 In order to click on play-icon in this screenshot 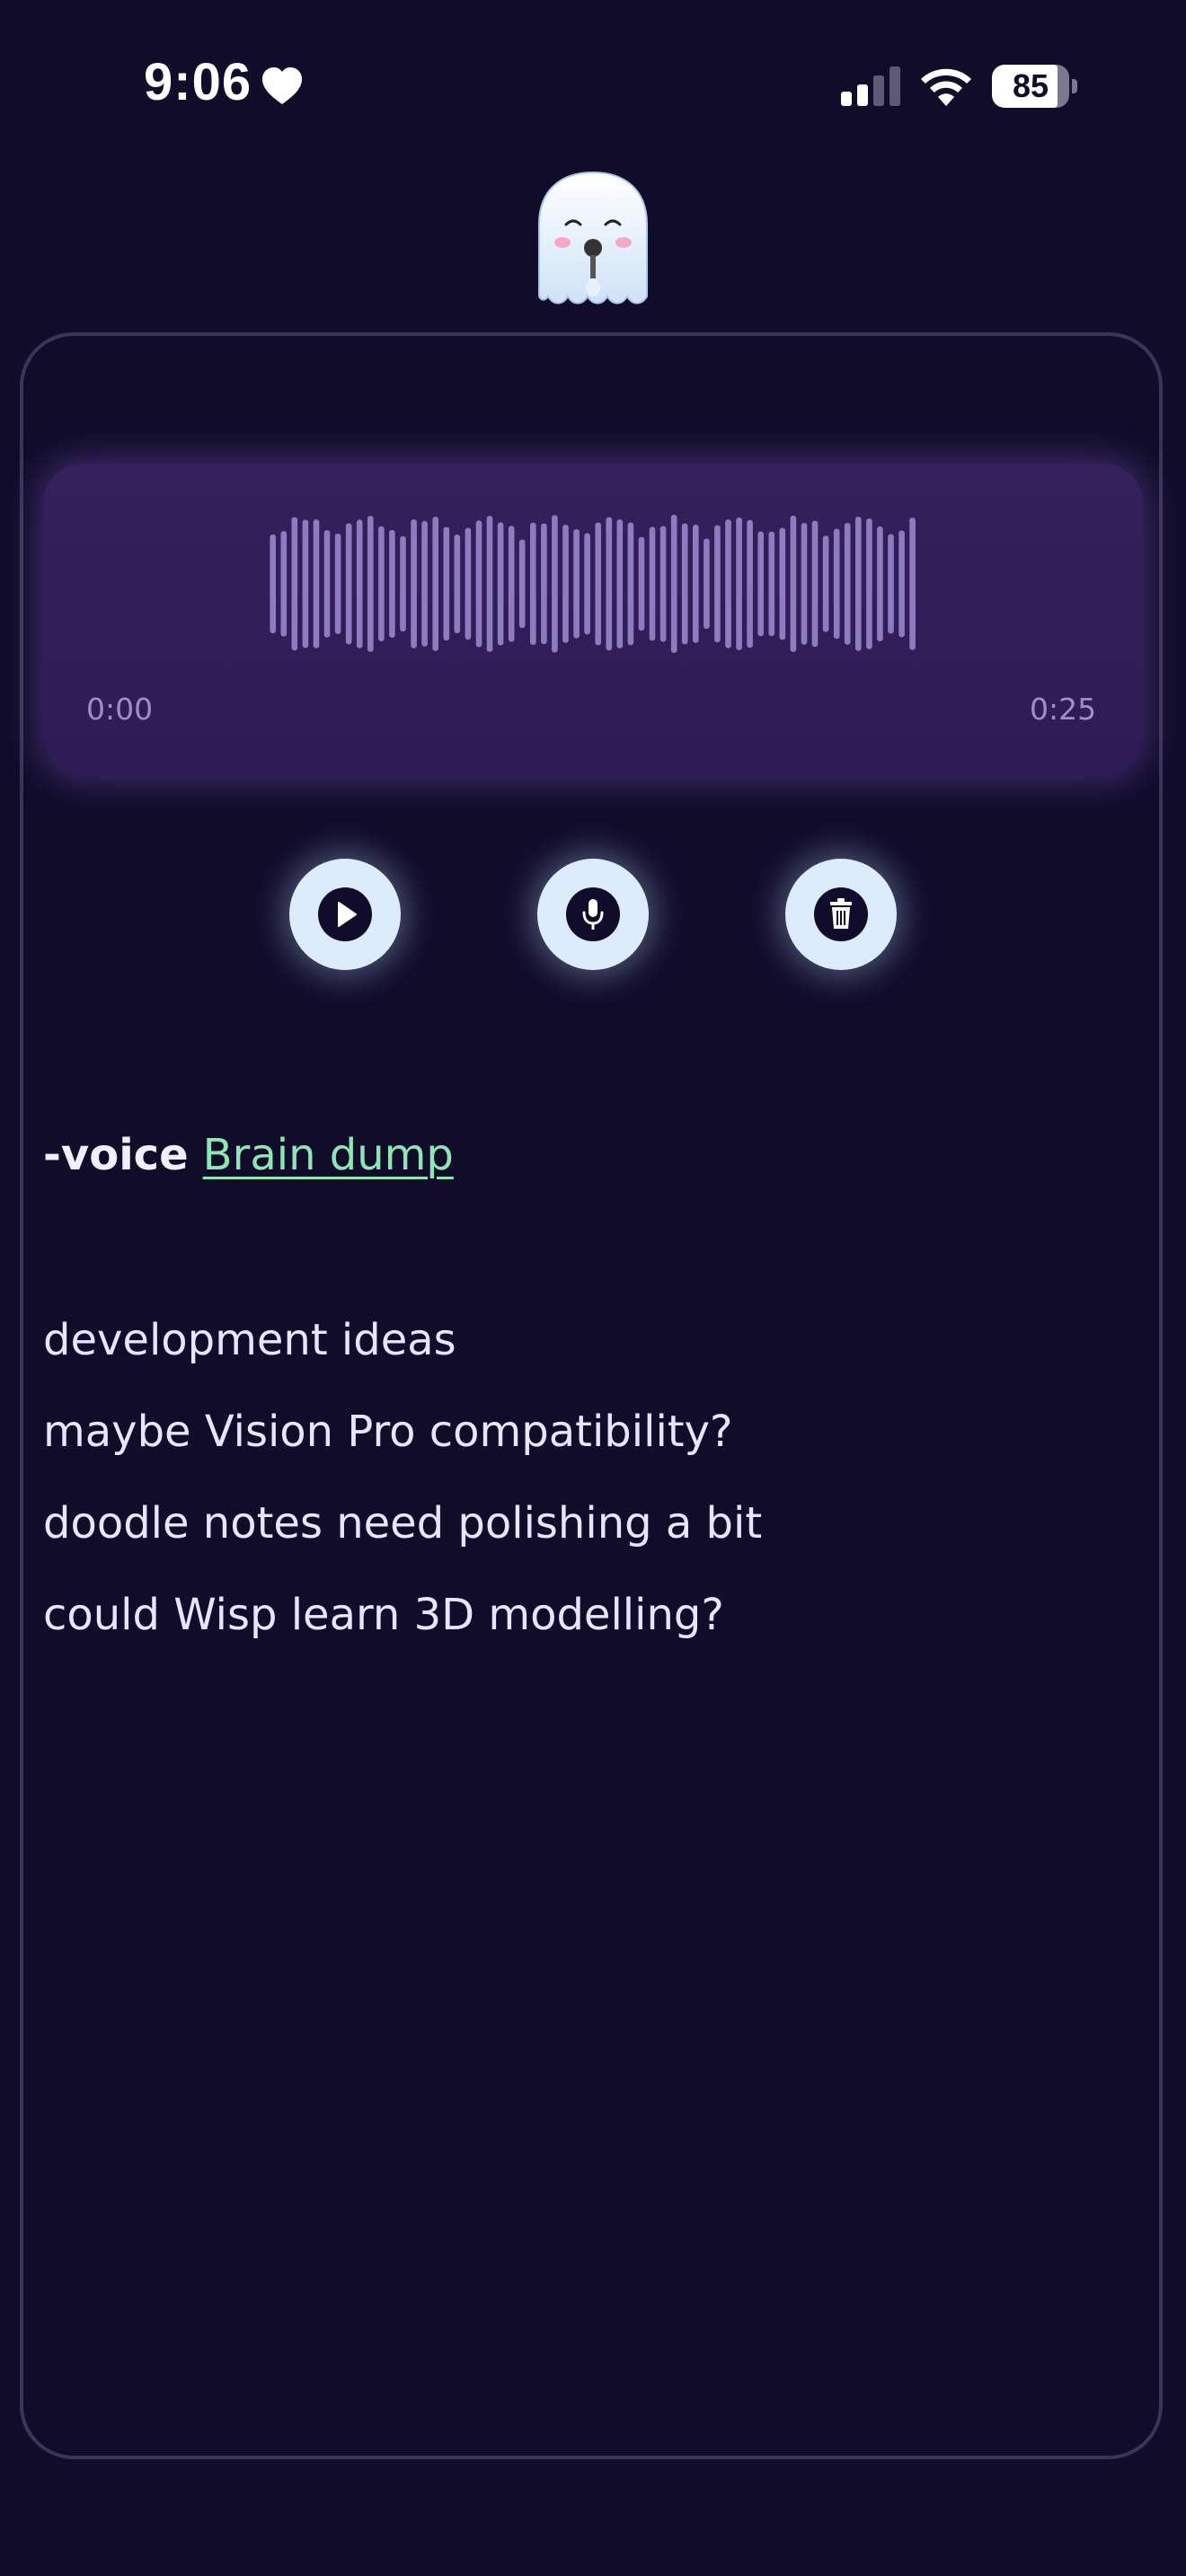, I will do `click(347, 914)`.